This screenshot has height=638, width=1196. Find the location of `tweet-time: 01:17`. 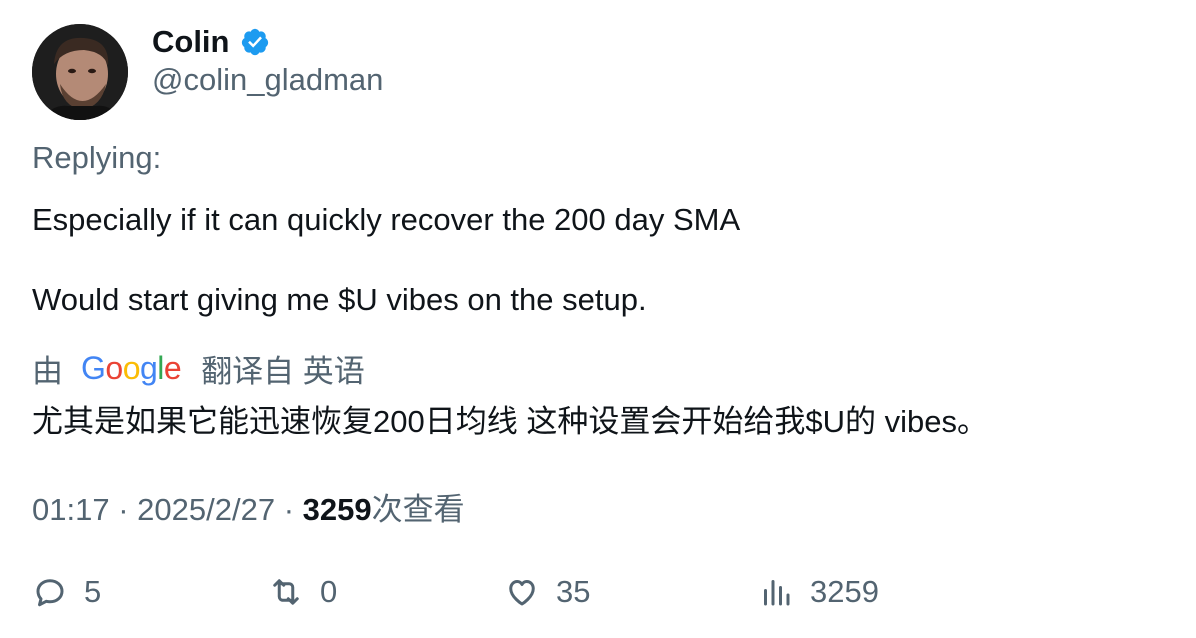

tweet-time: 01:17 is located at coordinates (71, 509).